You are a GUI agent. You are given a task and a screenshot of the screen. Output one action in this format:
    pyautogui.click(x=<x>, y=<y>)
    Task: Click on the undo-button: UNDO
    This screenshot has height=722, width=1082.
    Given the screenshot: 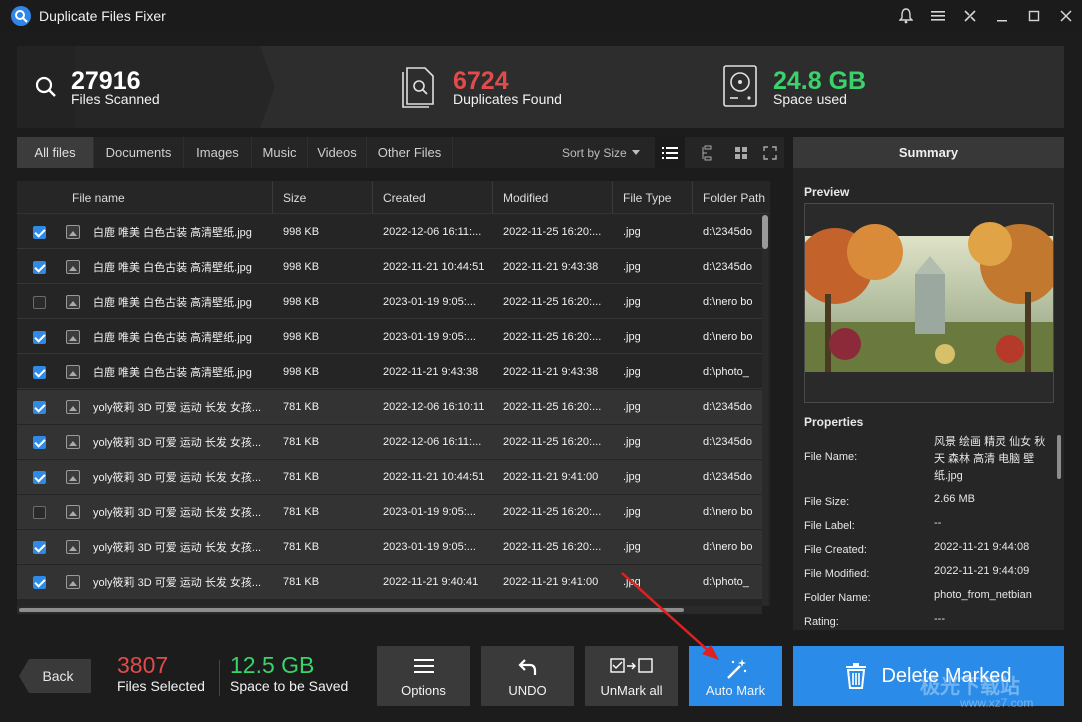 What is the action you would take?
    pyautogui.click(x=527, y=676)
    